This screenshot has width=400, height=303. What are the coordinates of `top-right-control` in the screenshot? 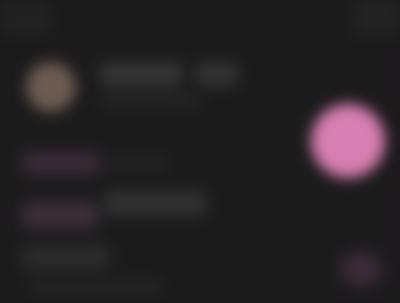 It's located at (377, 17).